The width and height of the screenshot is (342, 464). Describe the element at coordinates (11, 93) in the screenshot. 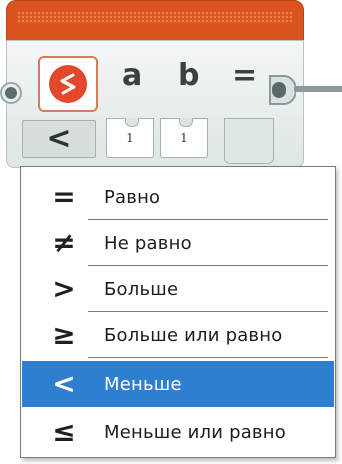

I see `sequence-input-connector` at that location.